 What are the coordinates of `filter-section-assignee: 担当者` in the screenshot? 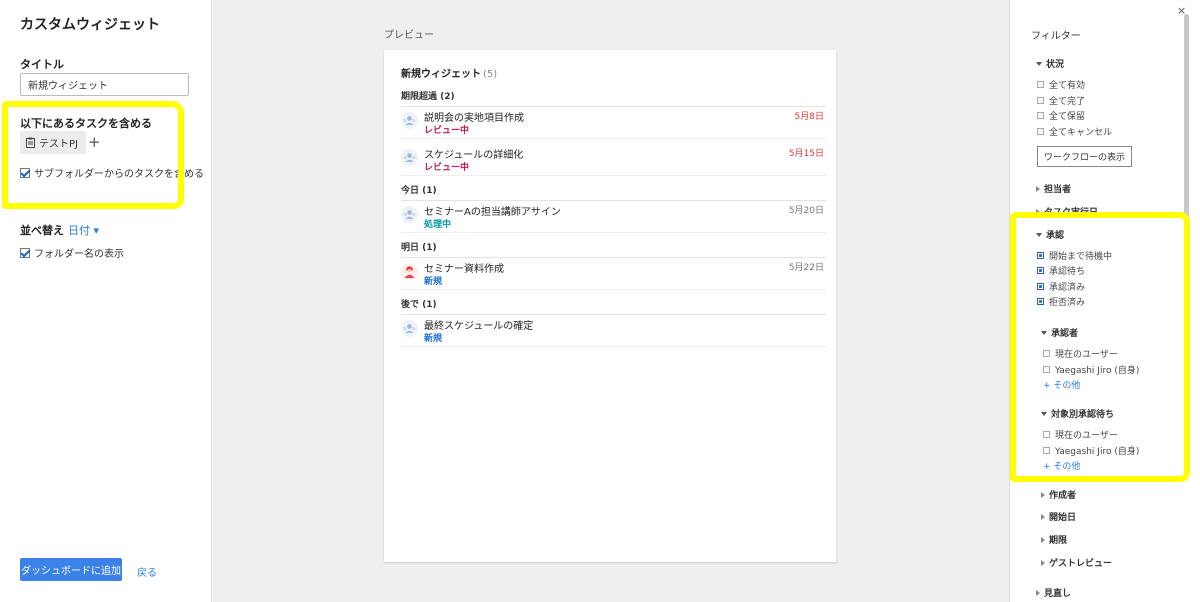 It's located at (1053, 188).